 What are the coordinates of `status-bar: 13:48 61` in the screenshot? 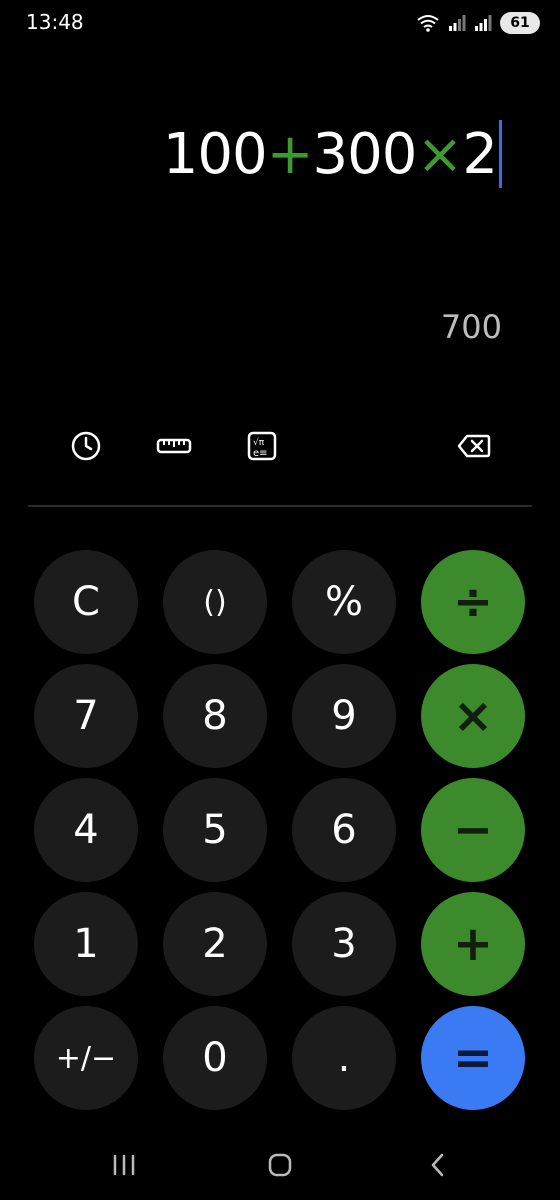 It's located at (280, 24).